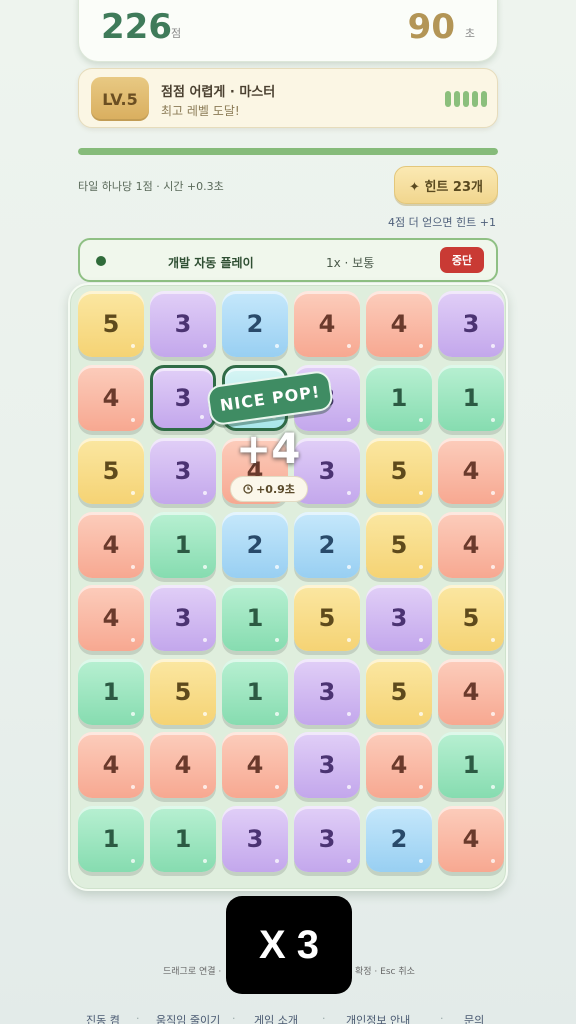 This screenshot has width=576, height=1024. I want to click on autoplay-bar: 개발 자동 플레이 1x · 보통 중단, so click(288, 260).